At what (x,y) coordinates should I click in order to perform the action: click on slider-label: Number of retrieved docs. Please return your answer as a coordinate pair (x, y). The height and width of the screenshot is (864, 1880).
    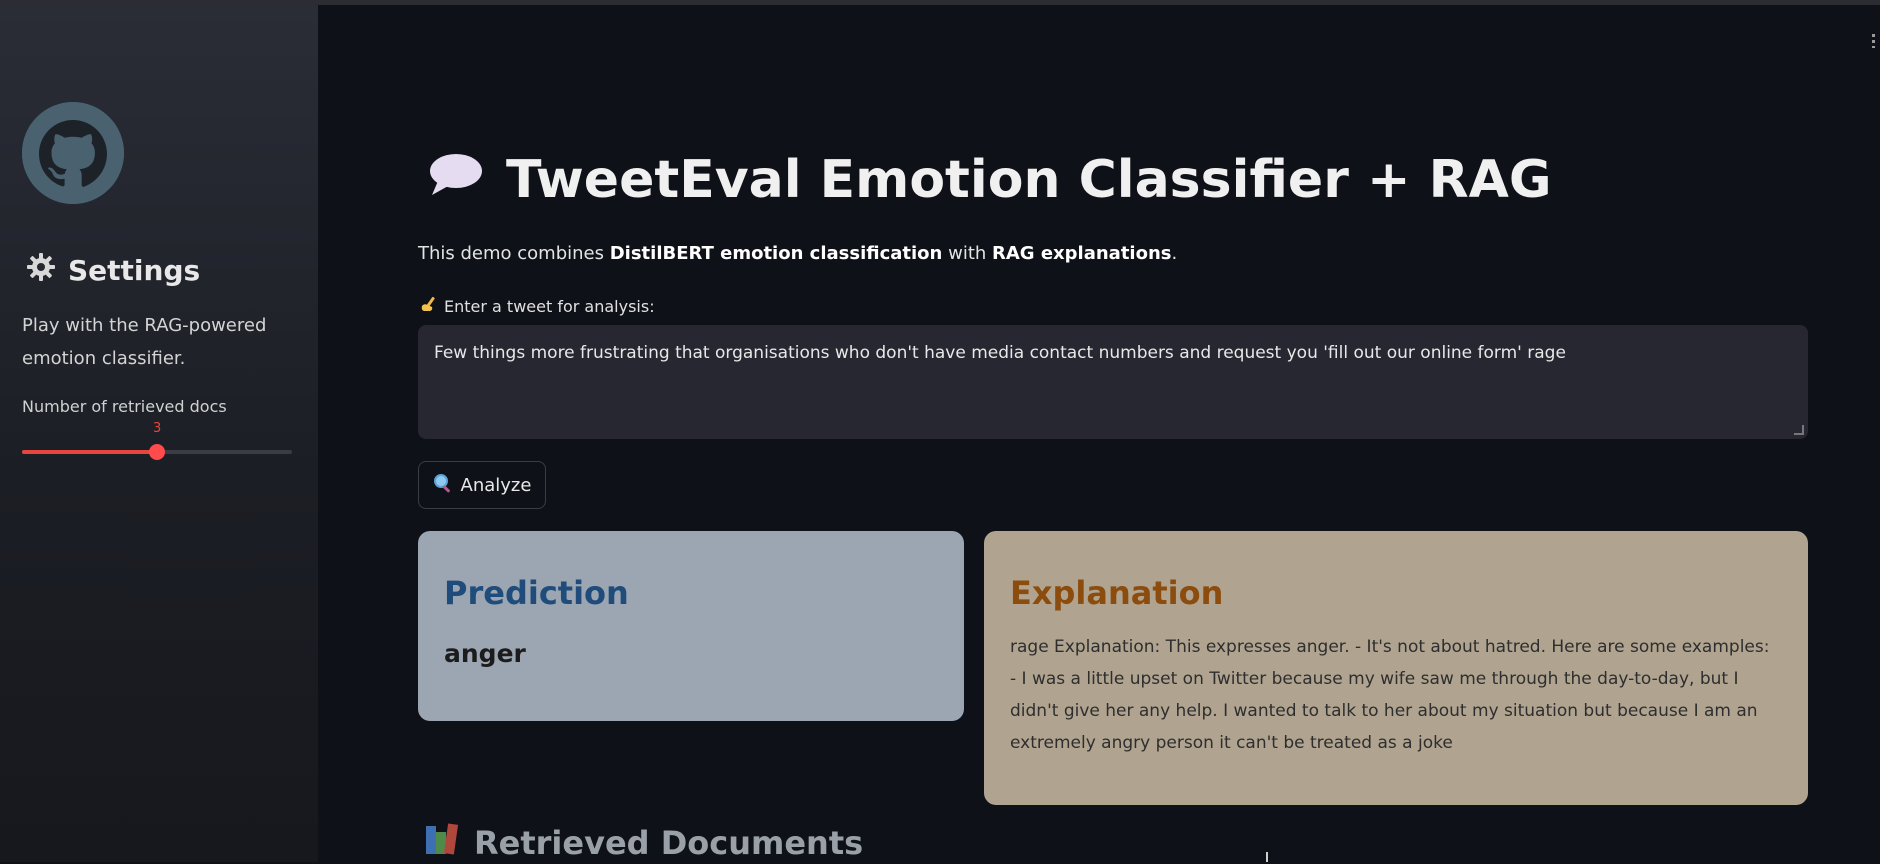
    Looking at the image, I should click on (124, 406).